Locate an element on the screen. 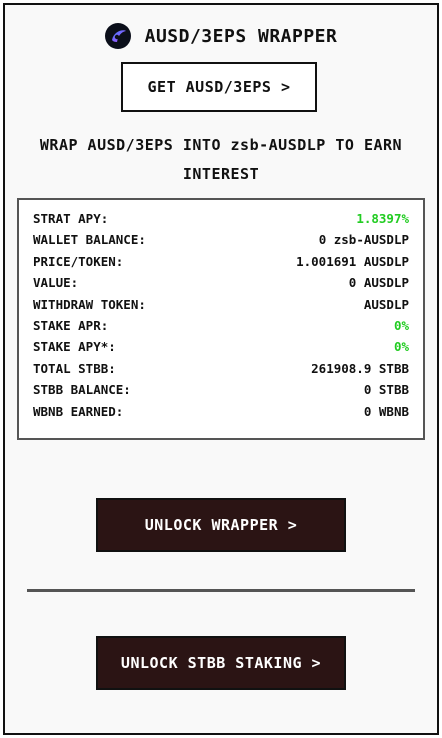  card-header: AUSD/3EPS WRAPPER is located at coordinates (221, 36).